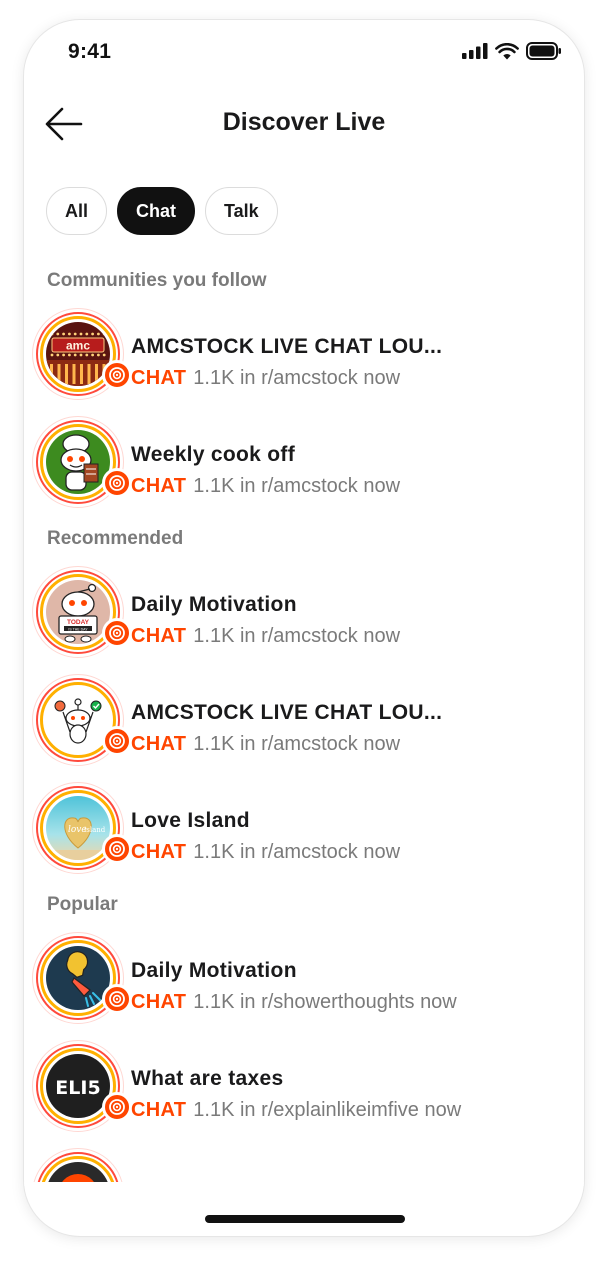  Describe the element at coordinates (78, 978) in the screenshot. I see `shower-bulb-avatar` at that location.